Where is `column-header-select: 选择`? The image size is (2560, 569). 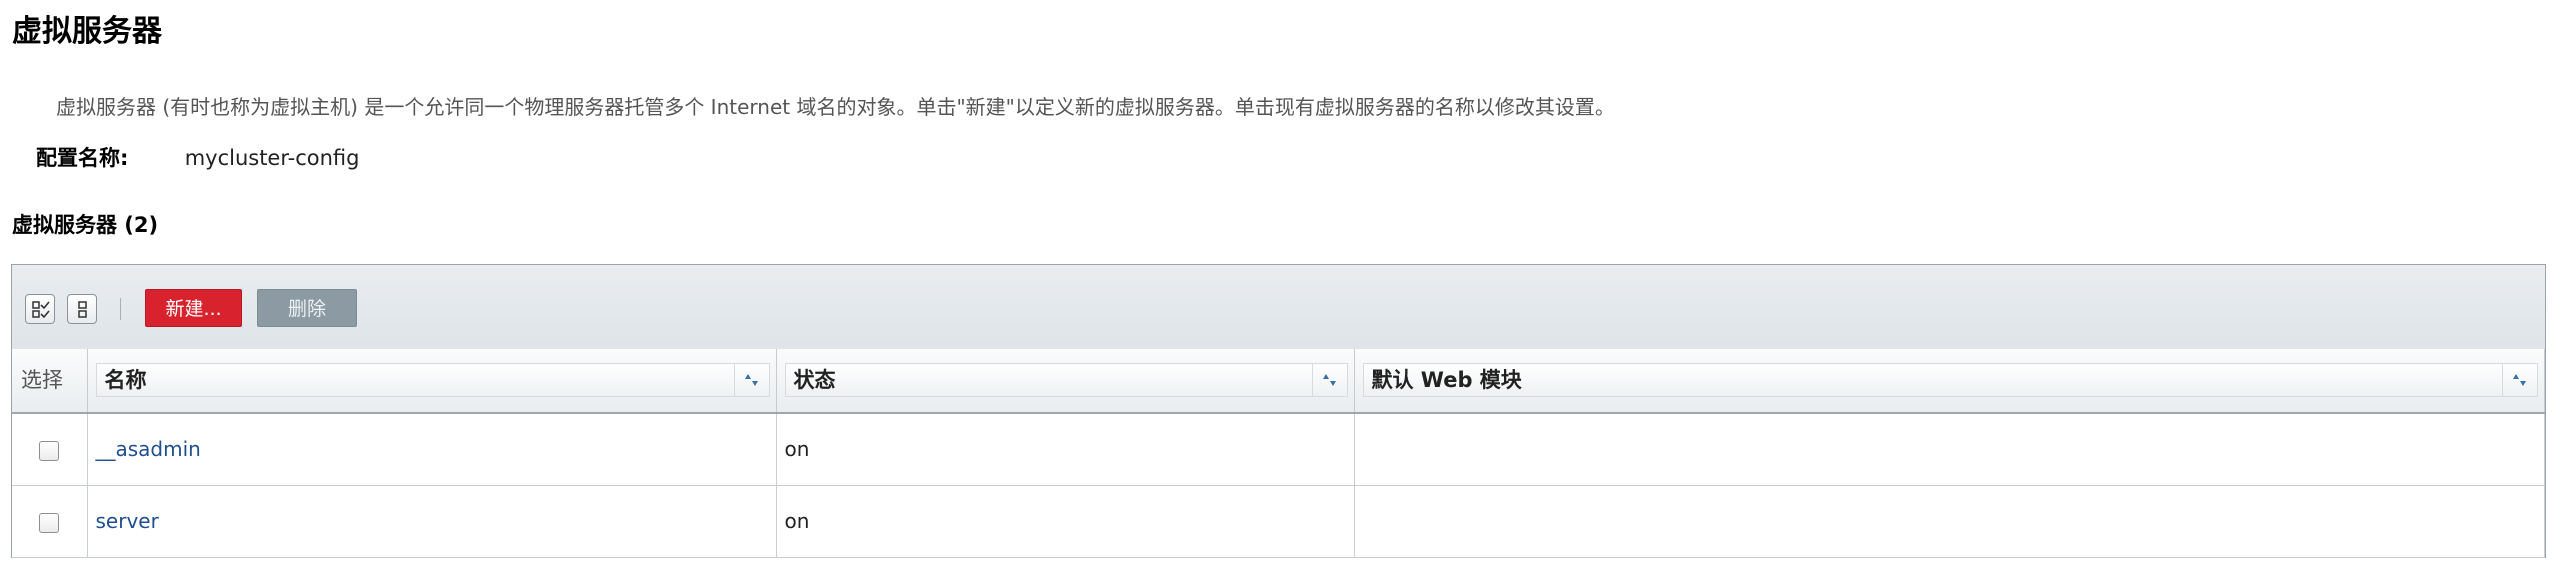 column-header-select: 选择 is located at coordinates (50, 381).